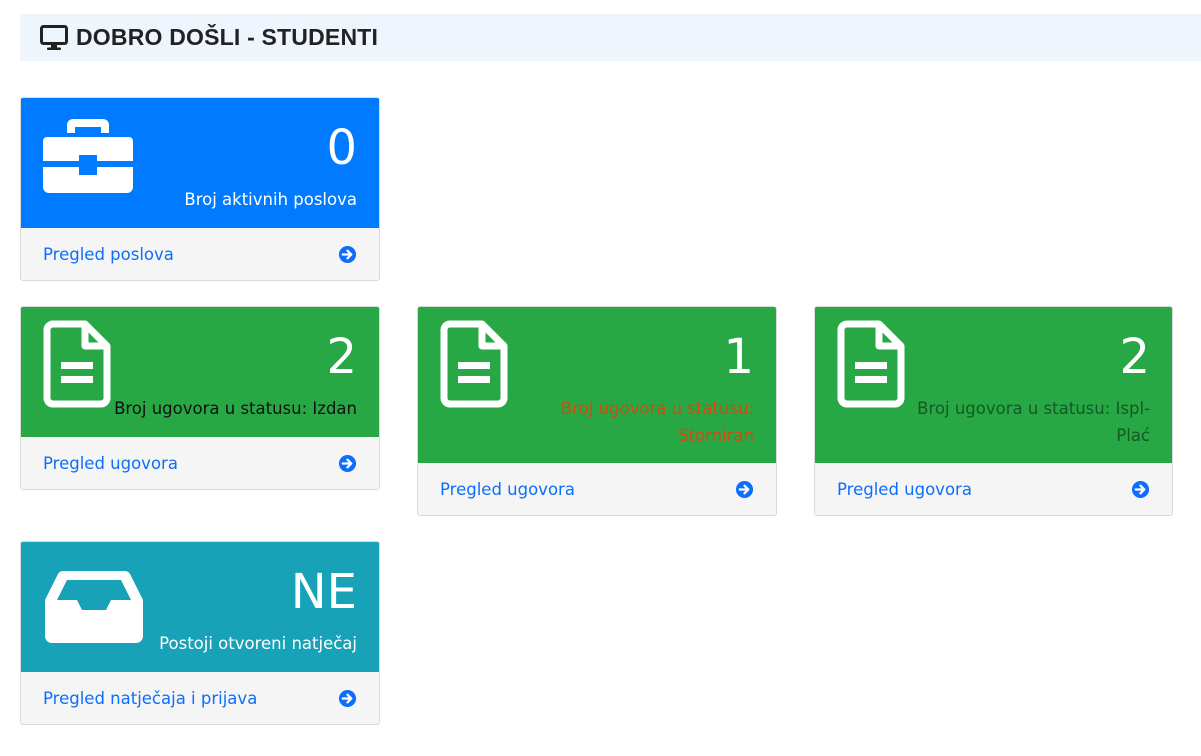 Image resolution: width=1201 pixels, height=756 pixels. Describe the element at coordinates (738, 357) in the screenshot. I see `contracts-cancelled-count: 1` at that location.